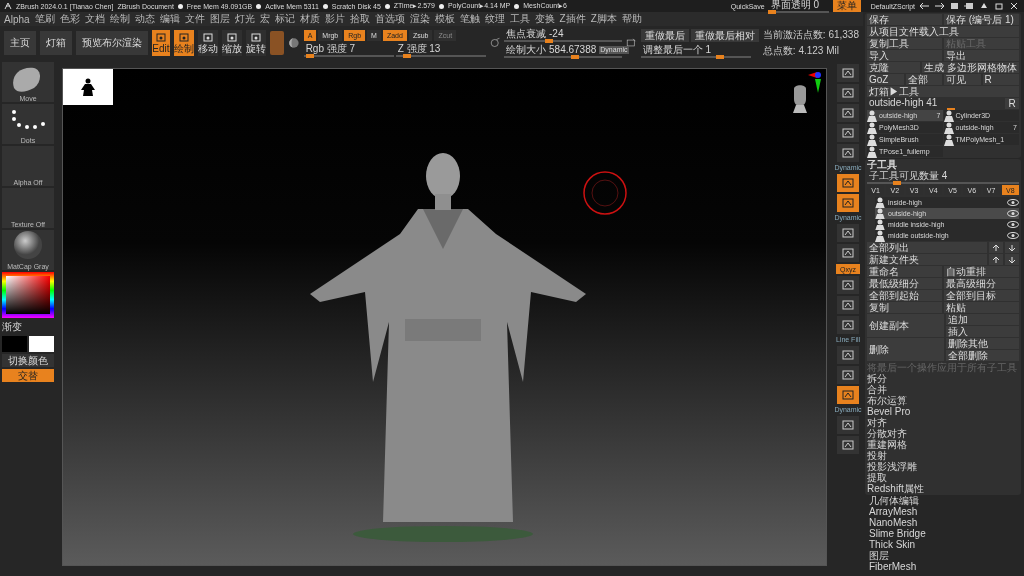 The height and width of the screenshot is (576, 1024). I want to click on menu-item: 帮助, so click(631, 19).